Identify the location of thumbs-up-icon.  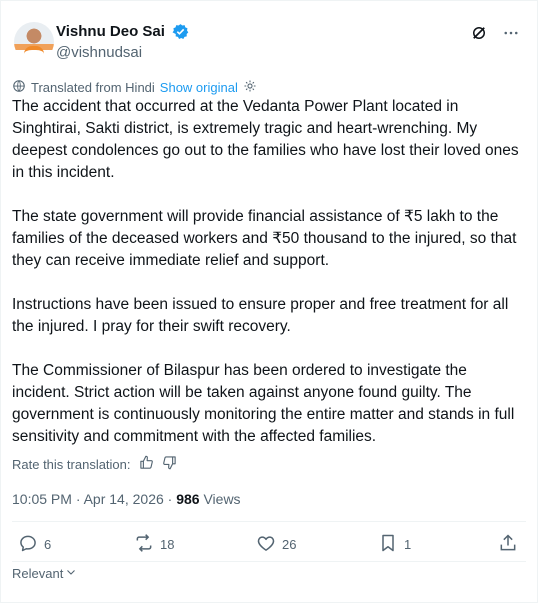
(146, 464).